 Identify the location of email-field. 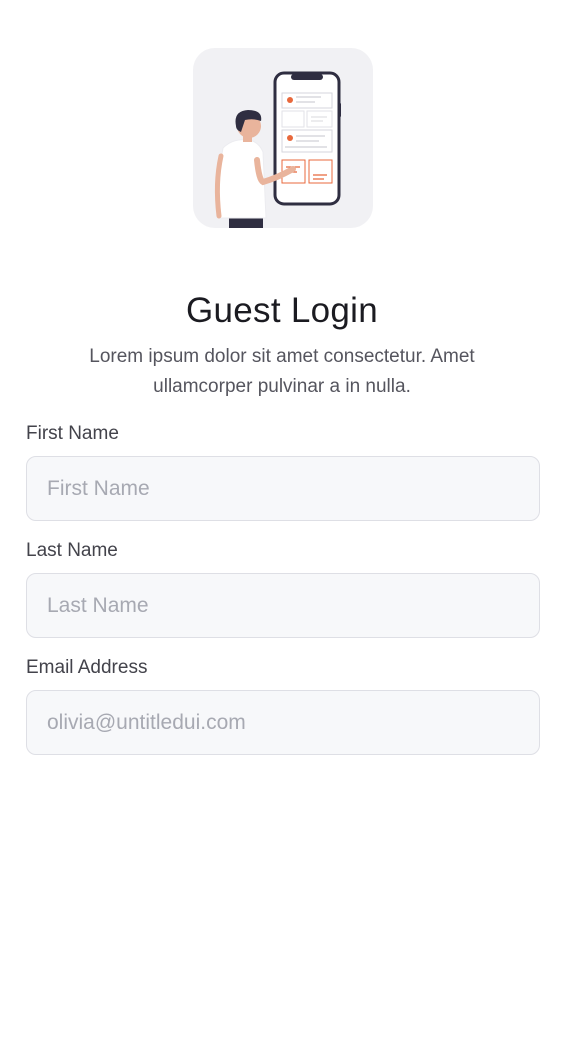
(283, 722).